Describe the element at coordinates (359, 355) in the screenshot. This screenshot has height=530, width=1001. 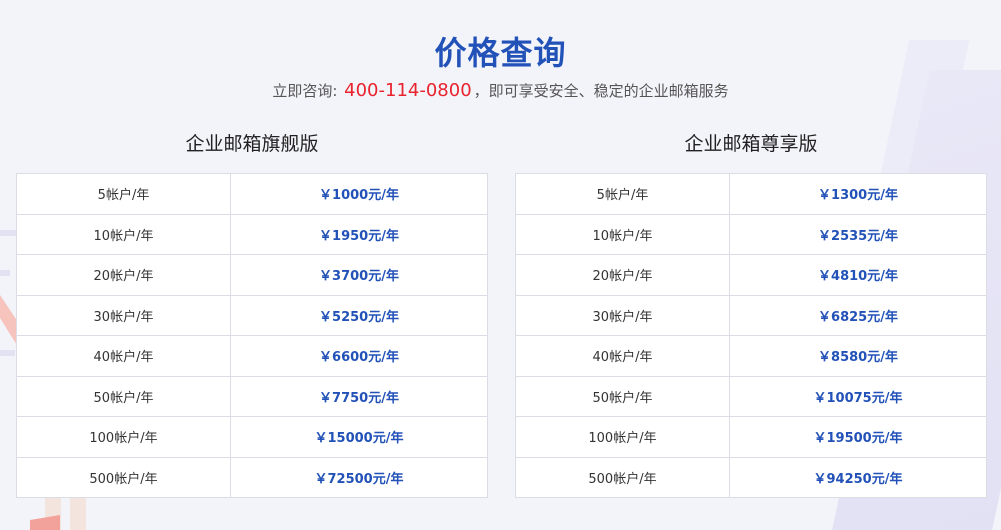
I see `price-cell: ￥6600元/年` at that location.